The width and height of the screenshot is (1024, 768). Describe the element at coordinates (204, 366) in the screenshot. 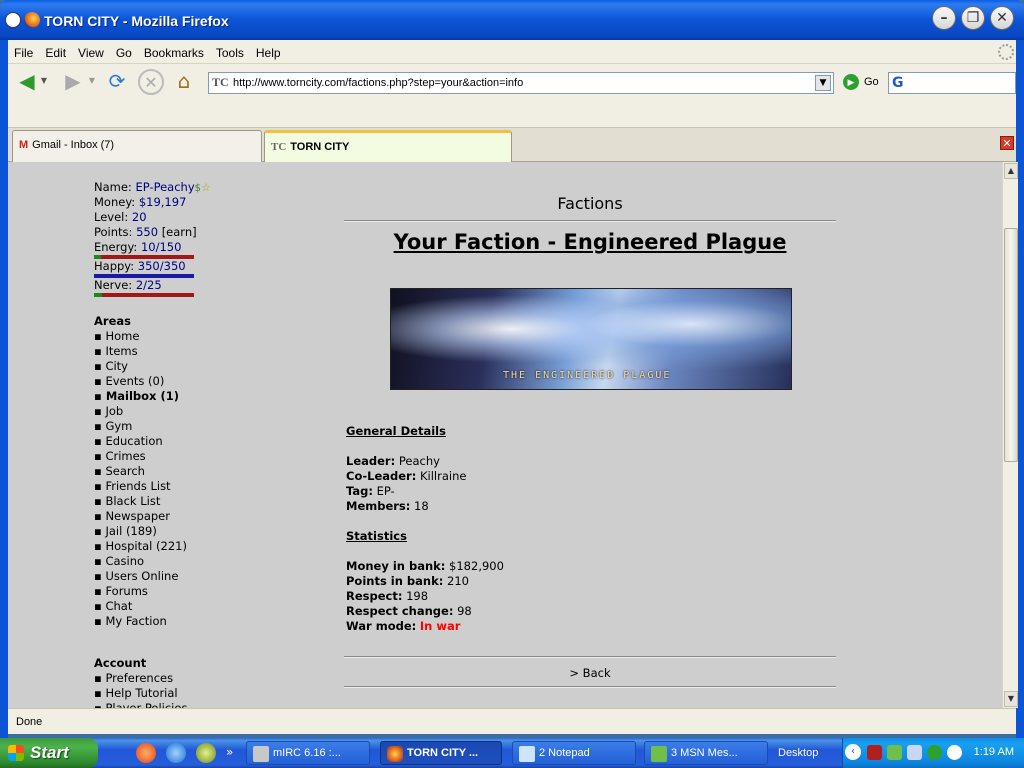

I see `sidebar-item-city: ▪ City` at that location.